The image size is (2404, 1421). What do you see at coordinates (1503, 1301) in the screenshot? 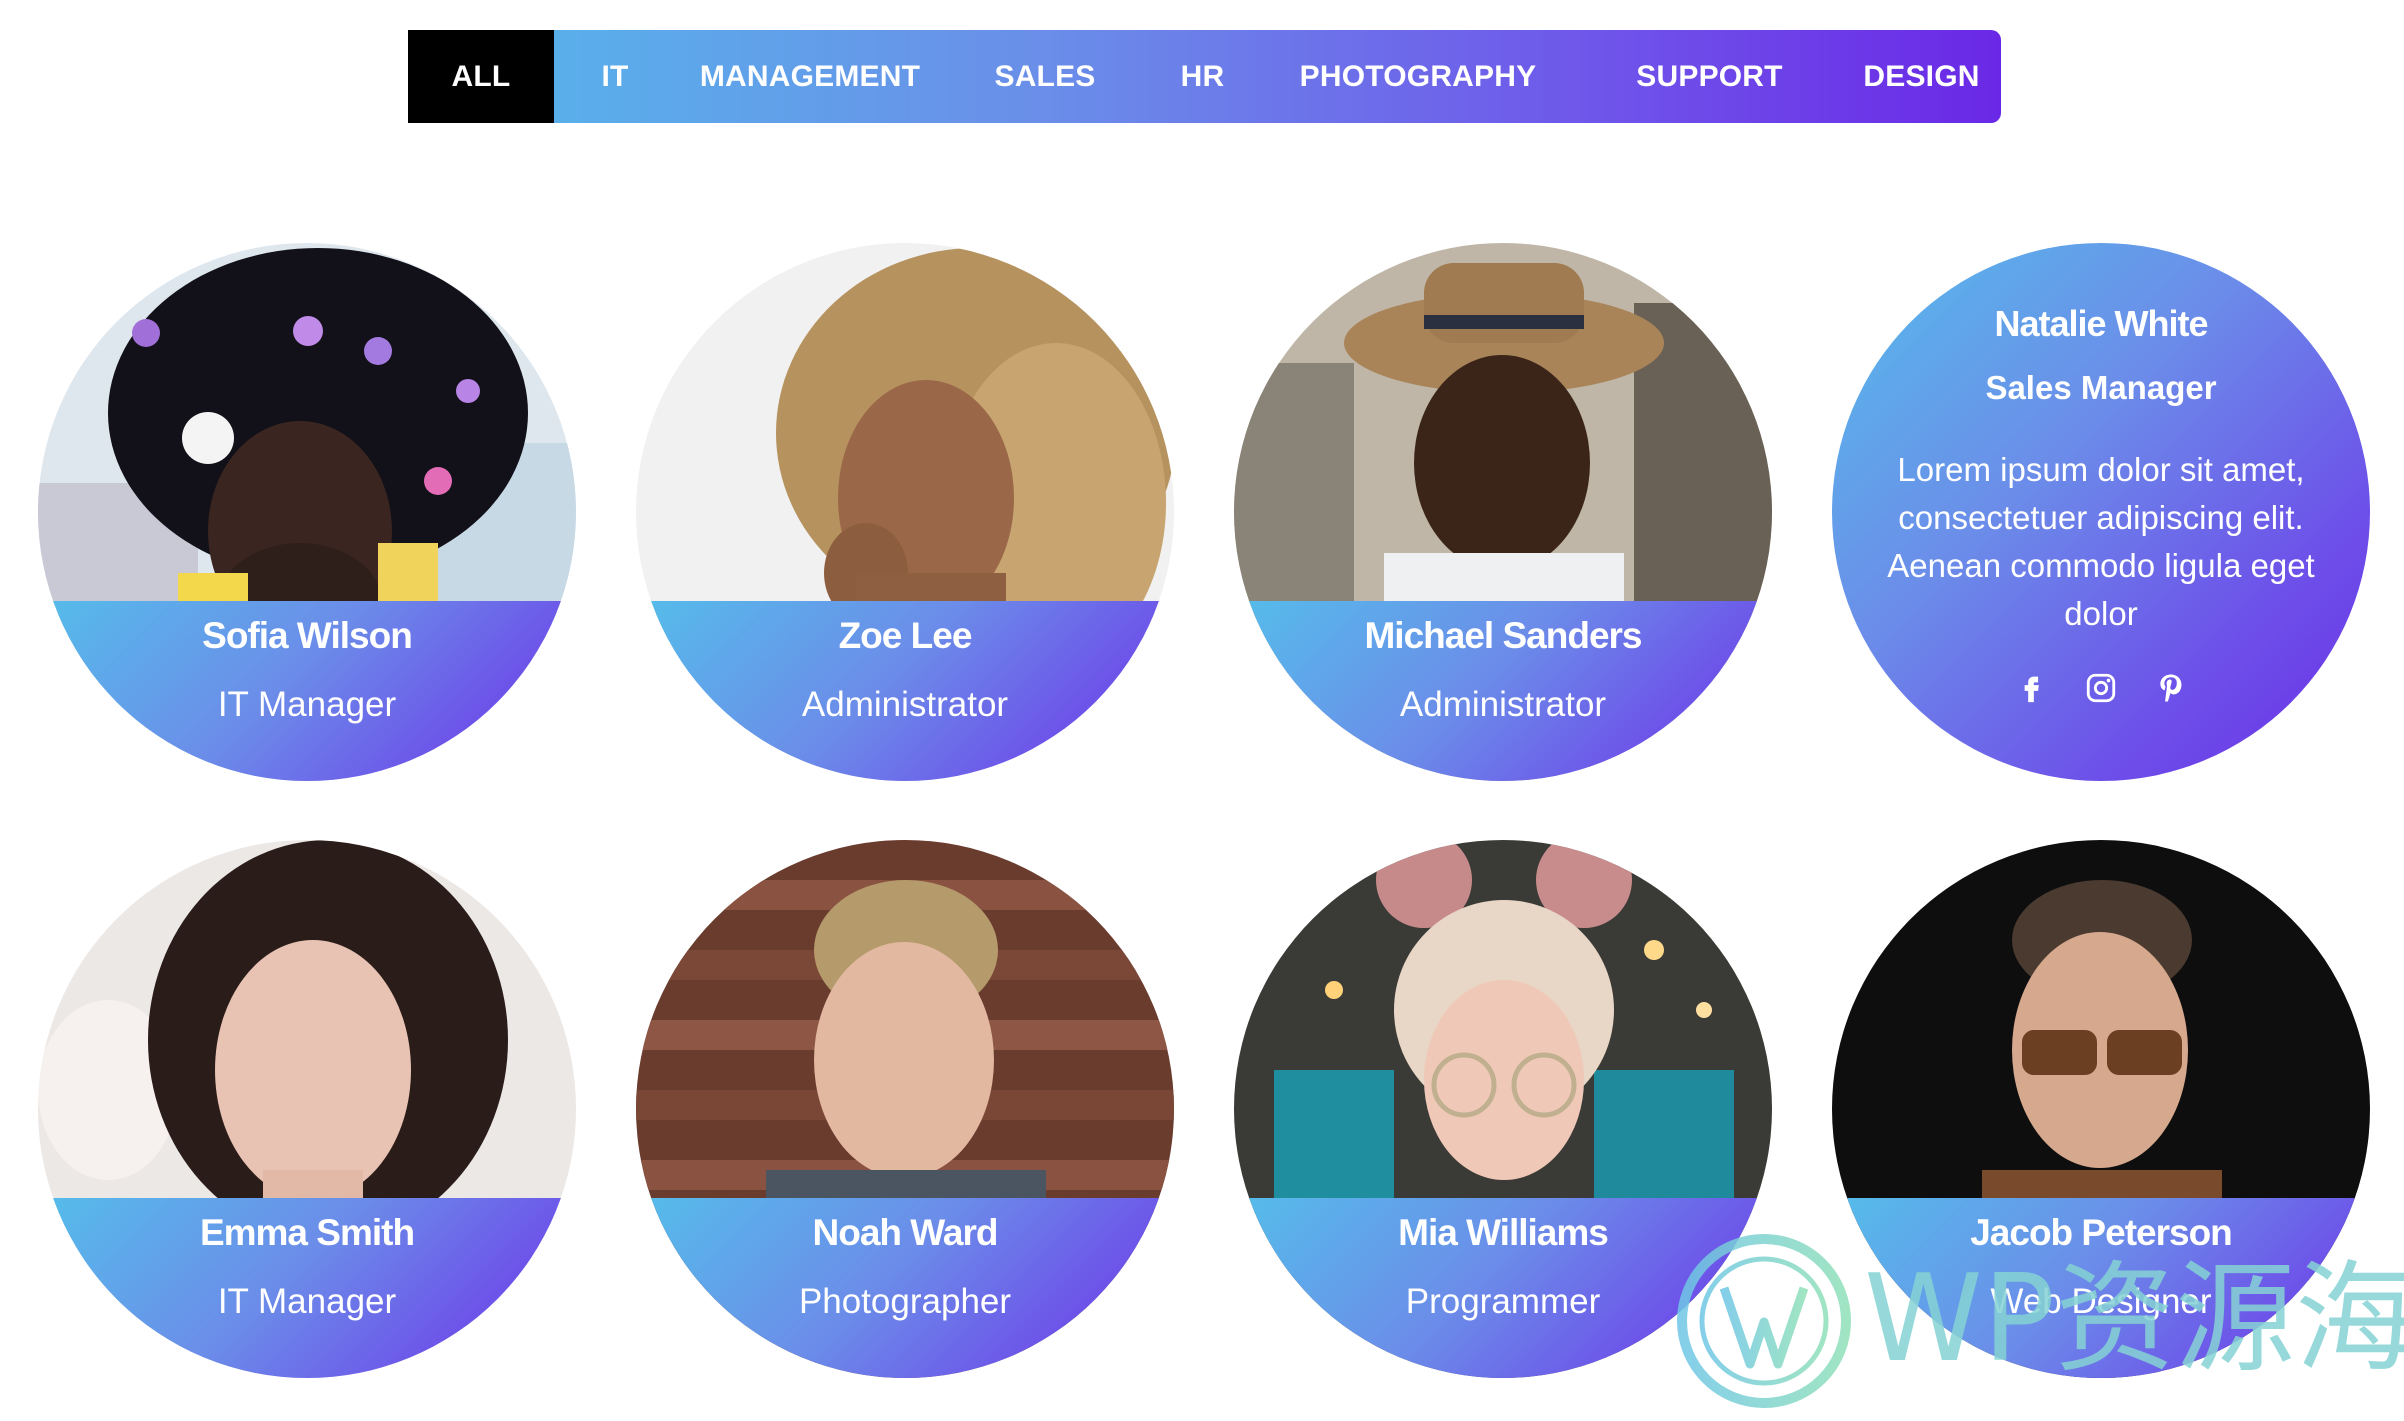
I see `member-role: Programmer` at bounding box center [1503, 1301].